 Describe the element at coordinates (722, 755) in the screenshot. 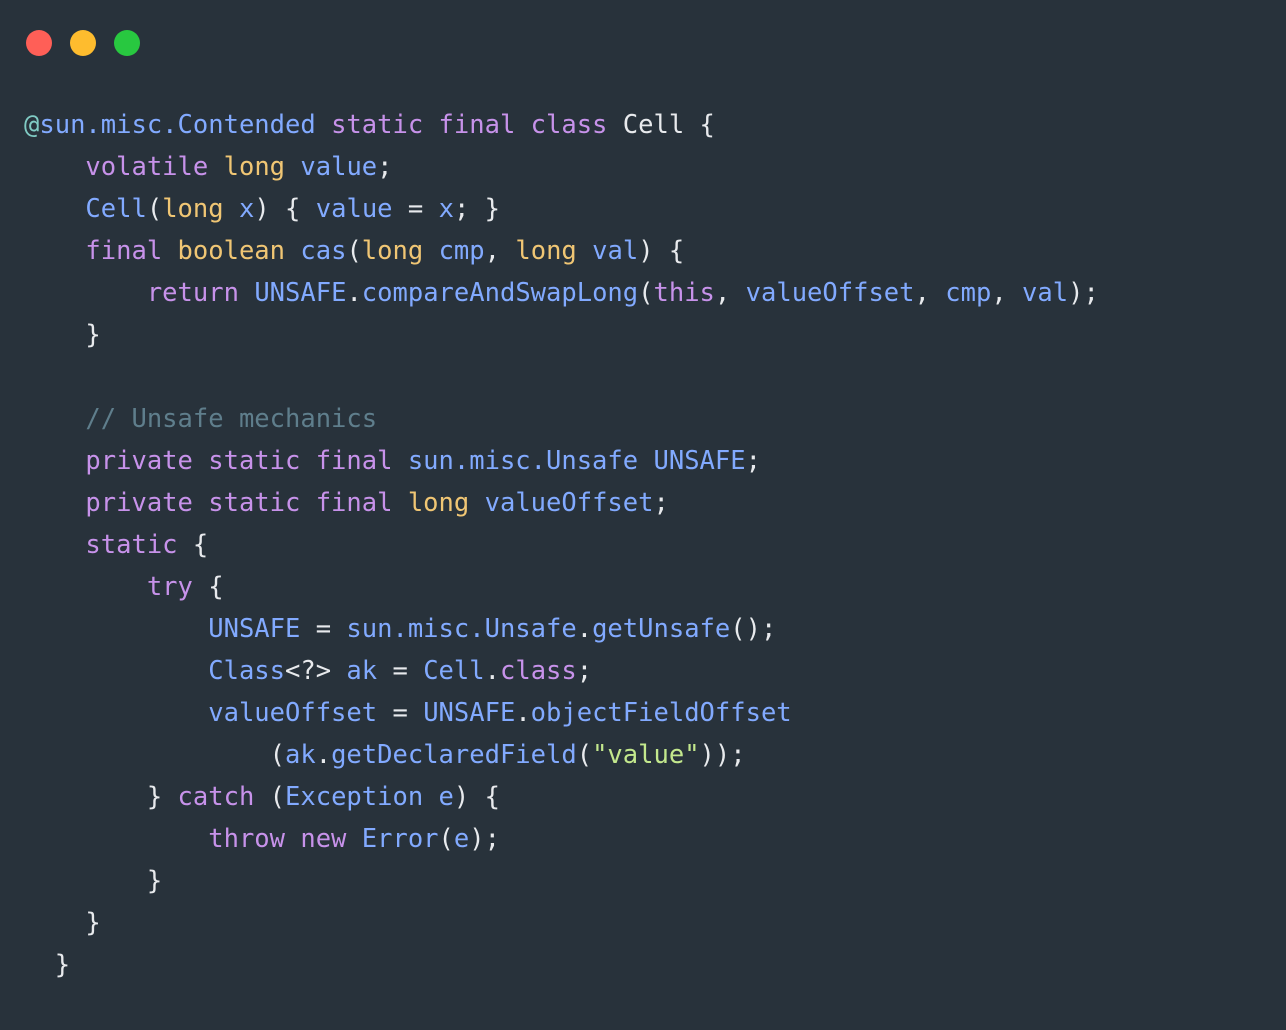

I see `code-token: ));` at that location.